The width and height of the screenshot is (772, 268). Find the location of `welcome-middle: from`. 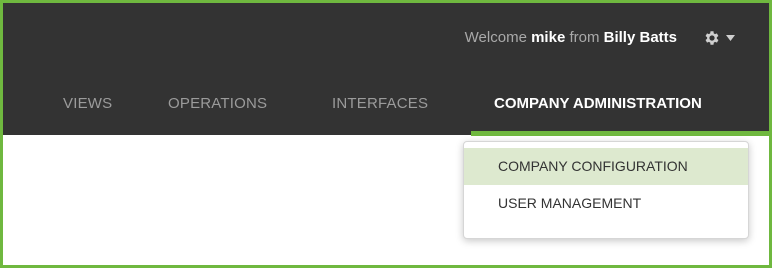

welcome-middle: from is located at coordinates (584, 37).